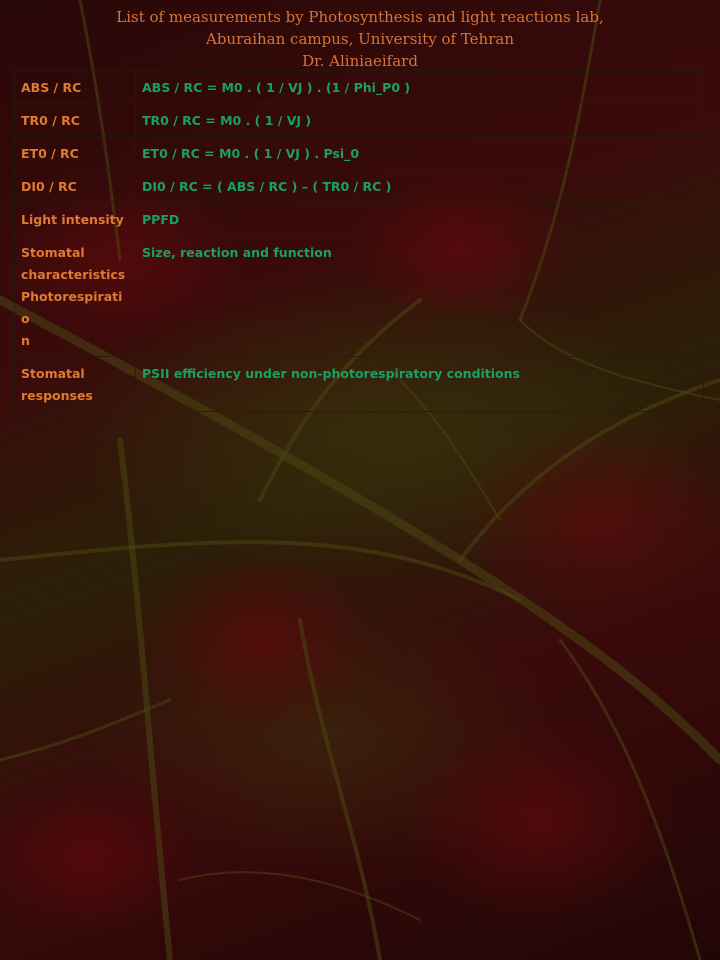 The image size is (720, 960). What do you see at coordinates (75, 87) in the screenshot?
I see `row-label: ABS / RC` at bounding box center [75, 87].